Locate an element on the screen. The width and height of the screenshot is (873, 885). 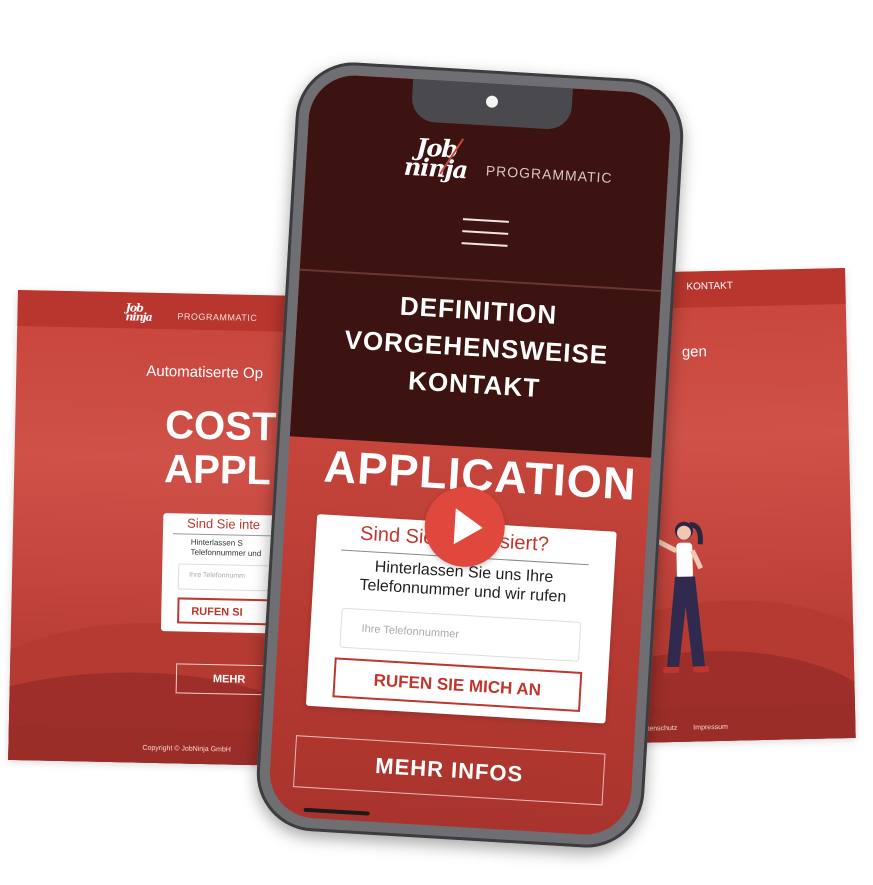
phone-placeholder: Ihre Telefonnumm is located at coordinates (217, 575).